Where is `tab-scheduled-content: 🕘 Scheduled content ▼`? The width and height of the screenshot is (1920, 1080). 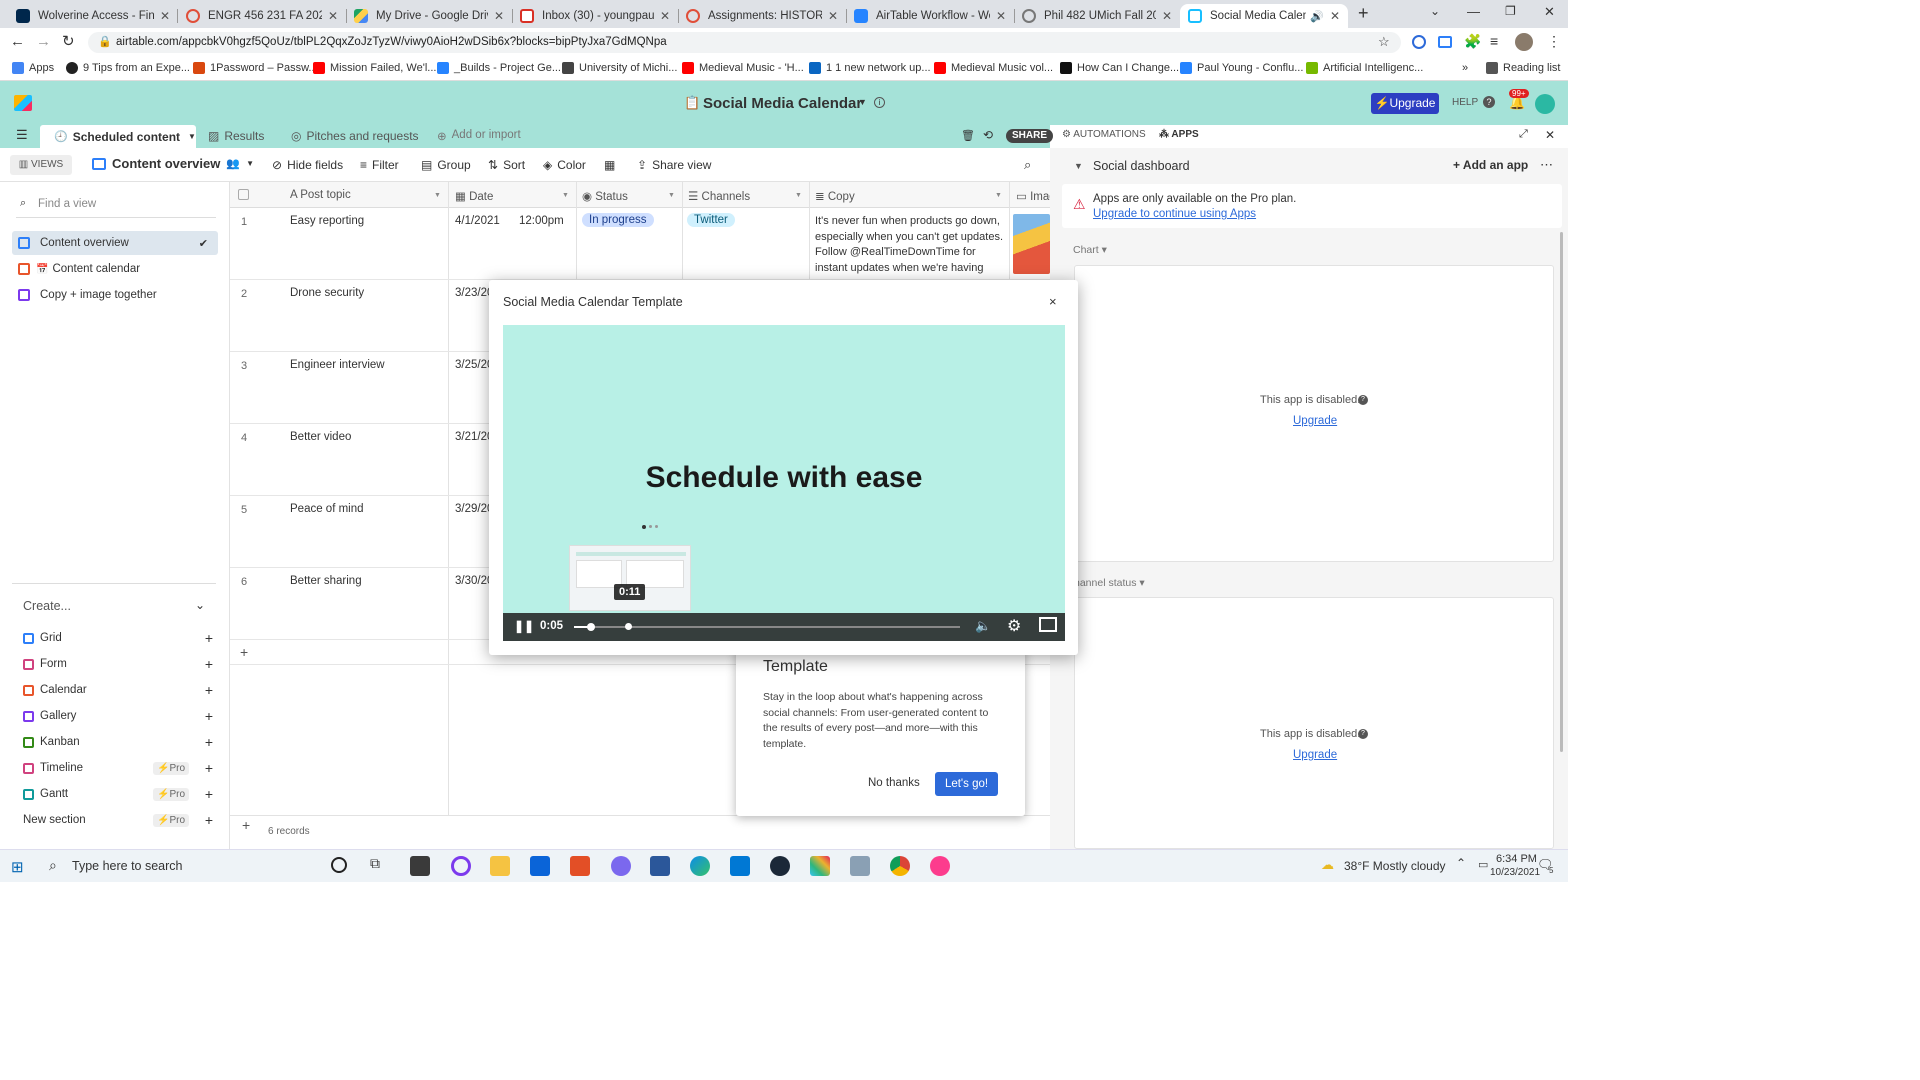 tab-scheduled-content: 🕘 Scheduled content ▼ is located at coordinates (118, 136).